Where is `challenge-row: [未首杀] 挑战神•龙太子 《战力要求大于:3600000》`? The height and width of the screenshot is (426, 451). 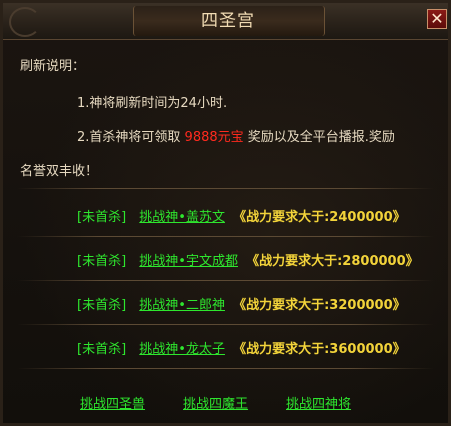 challenge-row: [未首杀] 挑战神•龙太子 《战力要求大于:3600000》 is located at coordinates (241, 347).